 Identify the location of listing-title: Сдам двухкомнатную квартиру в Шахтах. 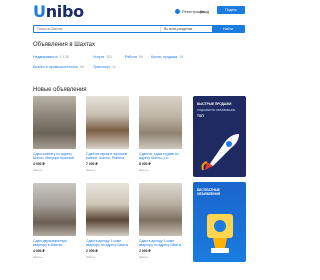
(54, 243).